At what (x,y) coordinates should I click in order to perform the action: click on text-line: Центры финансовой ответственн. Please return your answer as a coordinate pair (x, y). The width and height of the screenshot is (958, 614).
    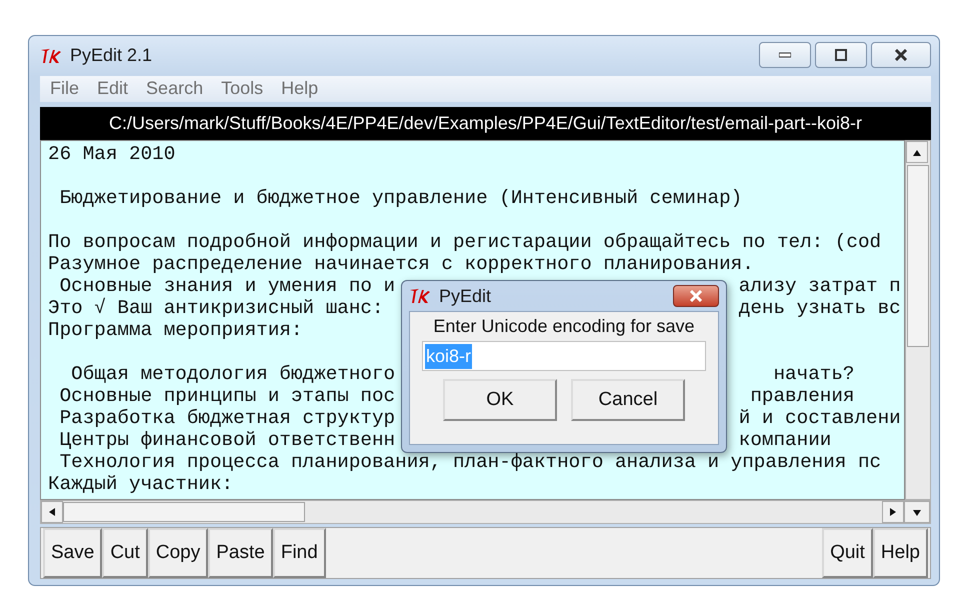
    Looking at the image, I should click on (227, 439).